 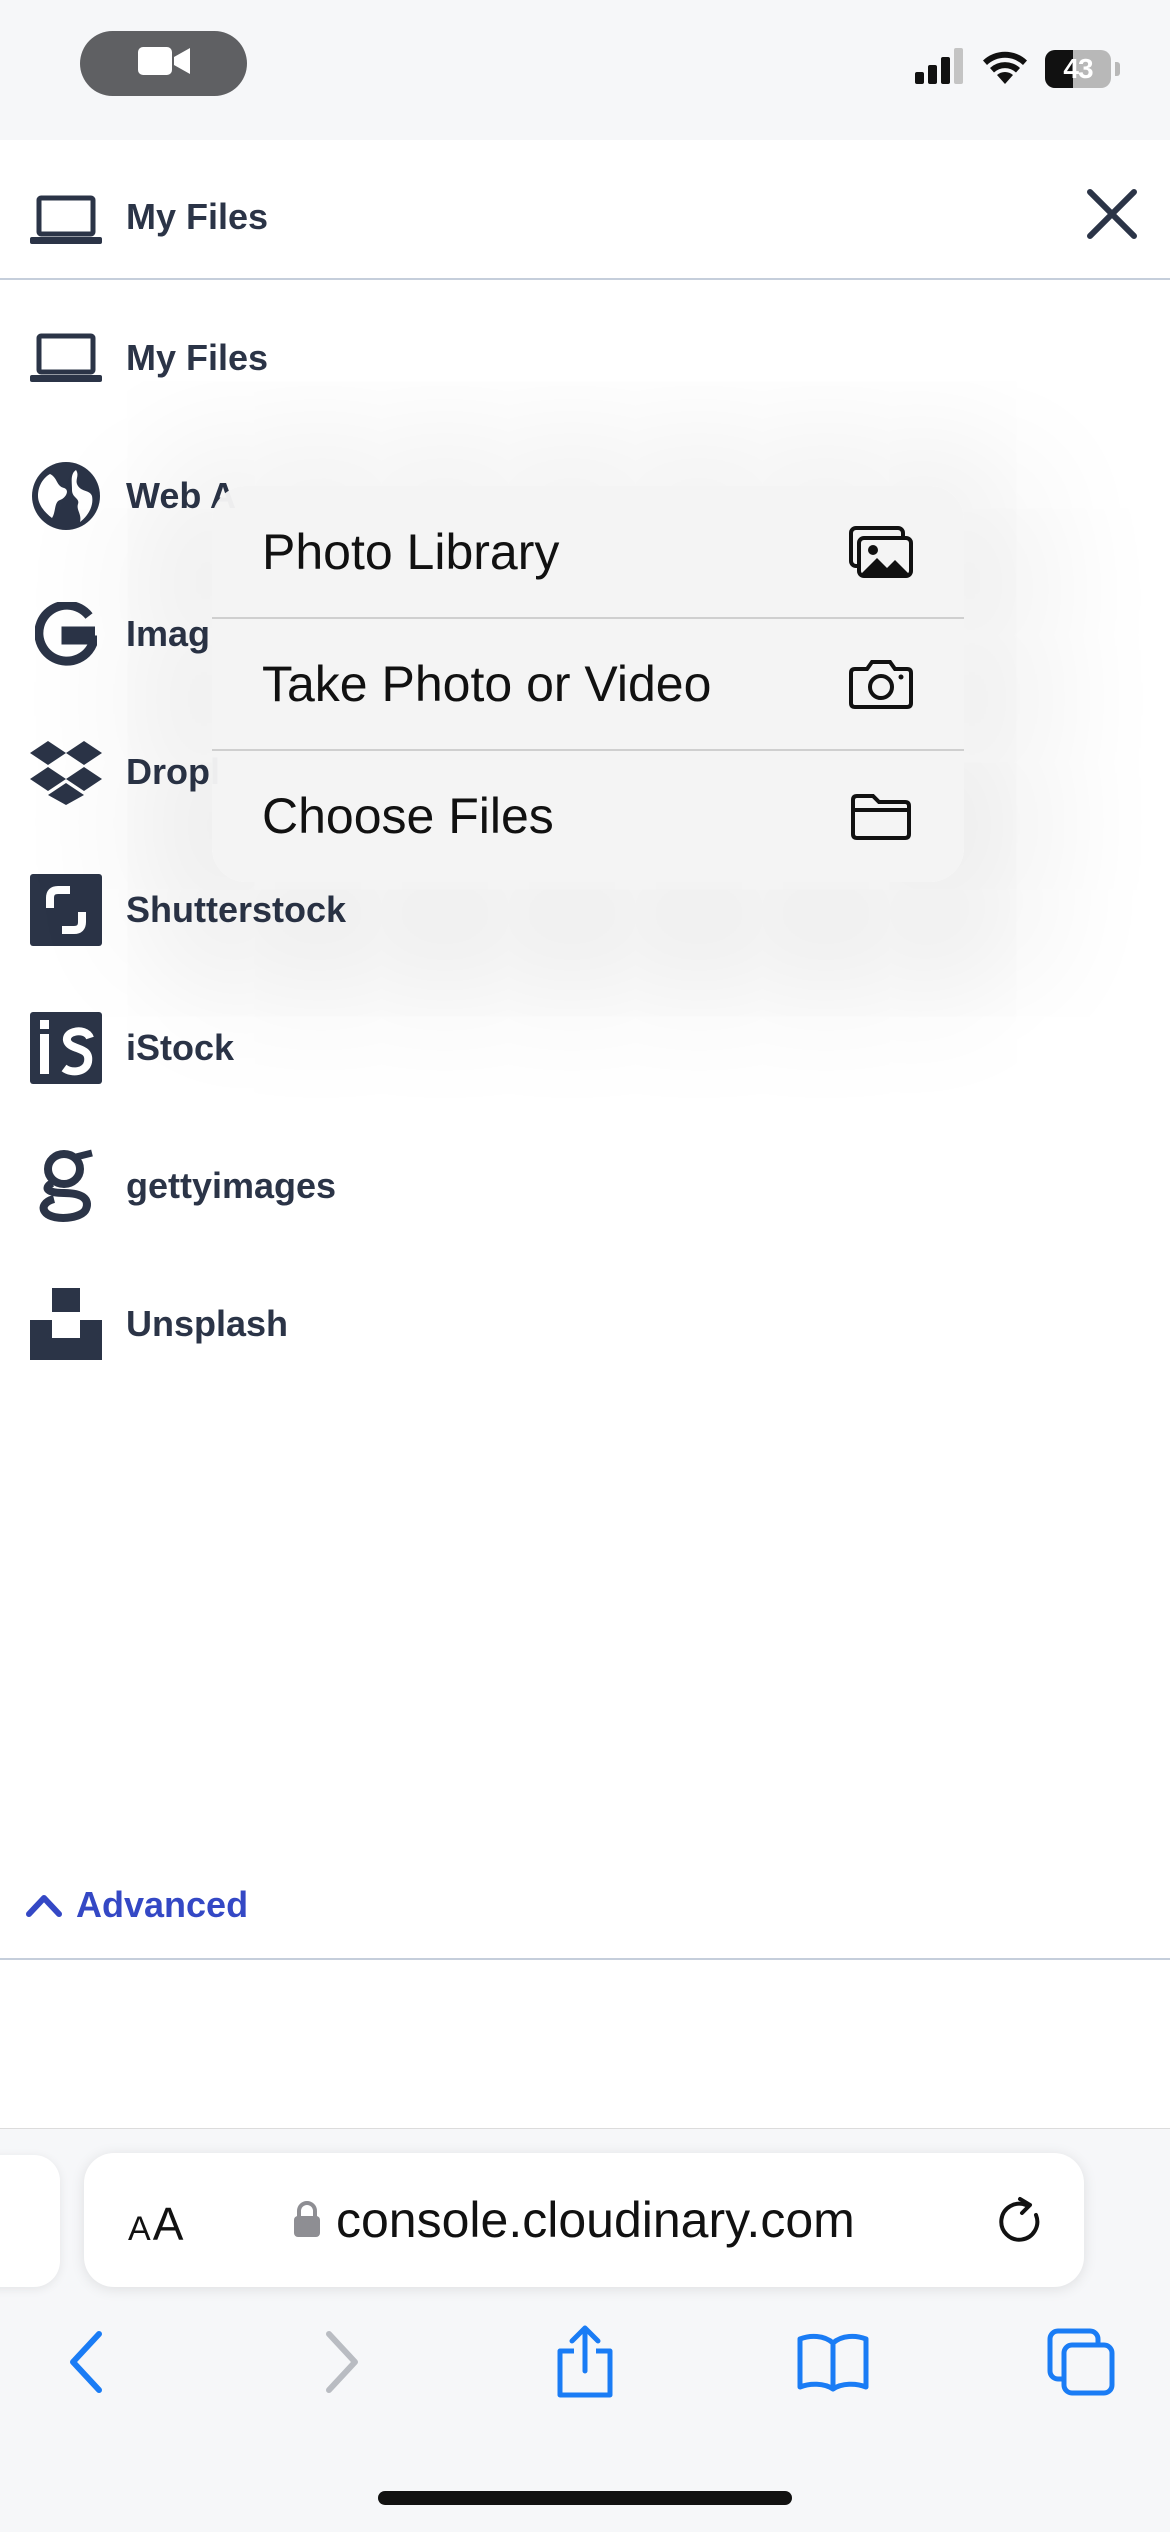 I want to click on photo-library-icon, so click(x=881, y=552).